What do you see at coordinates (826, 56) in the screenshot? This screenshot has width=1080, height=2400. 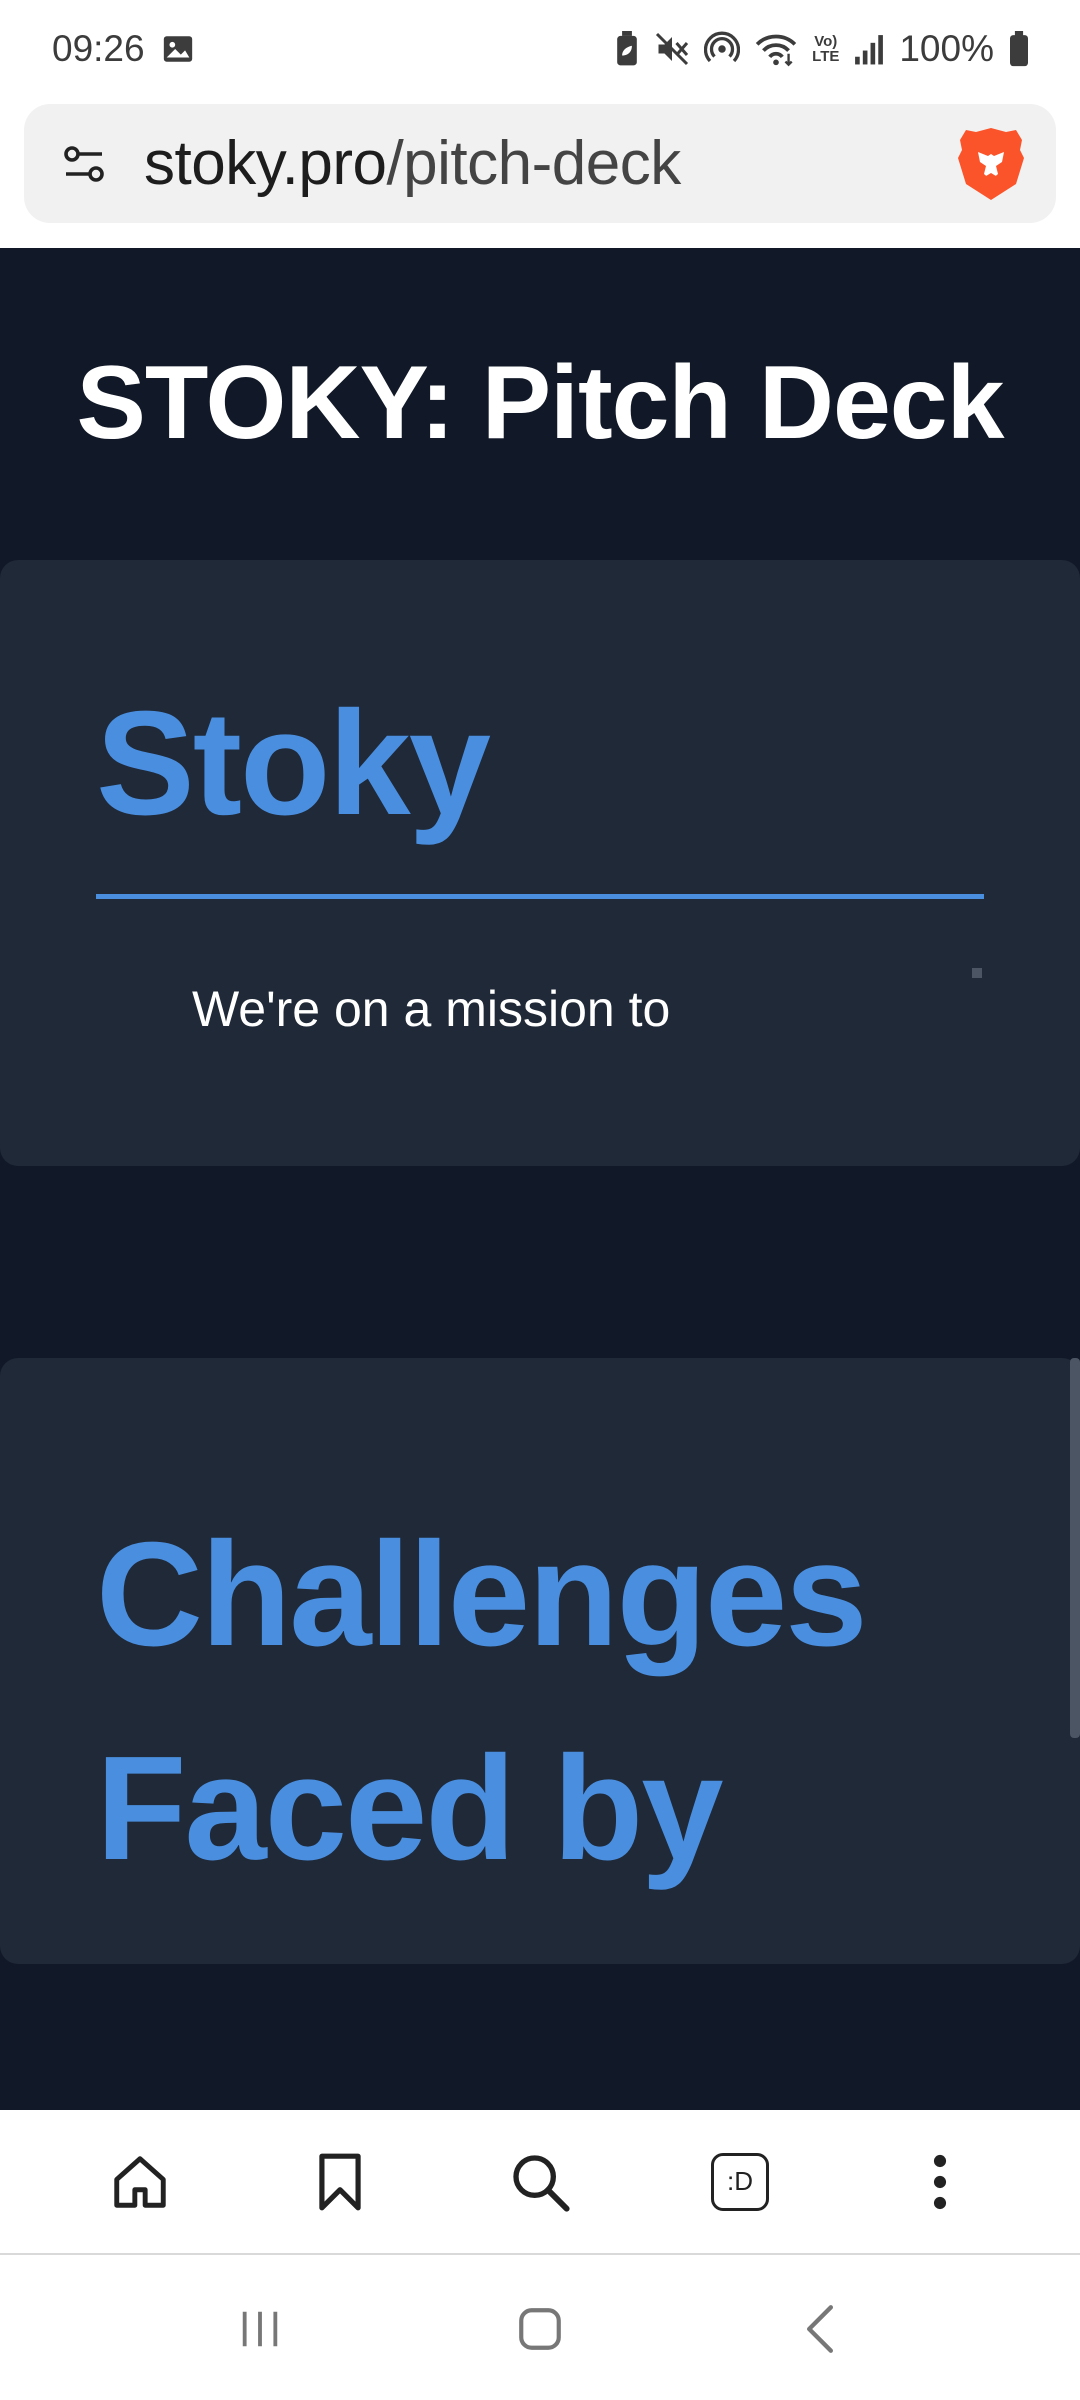 I see `lte-label-bottom: LTE` at bounding box center [826, 56].